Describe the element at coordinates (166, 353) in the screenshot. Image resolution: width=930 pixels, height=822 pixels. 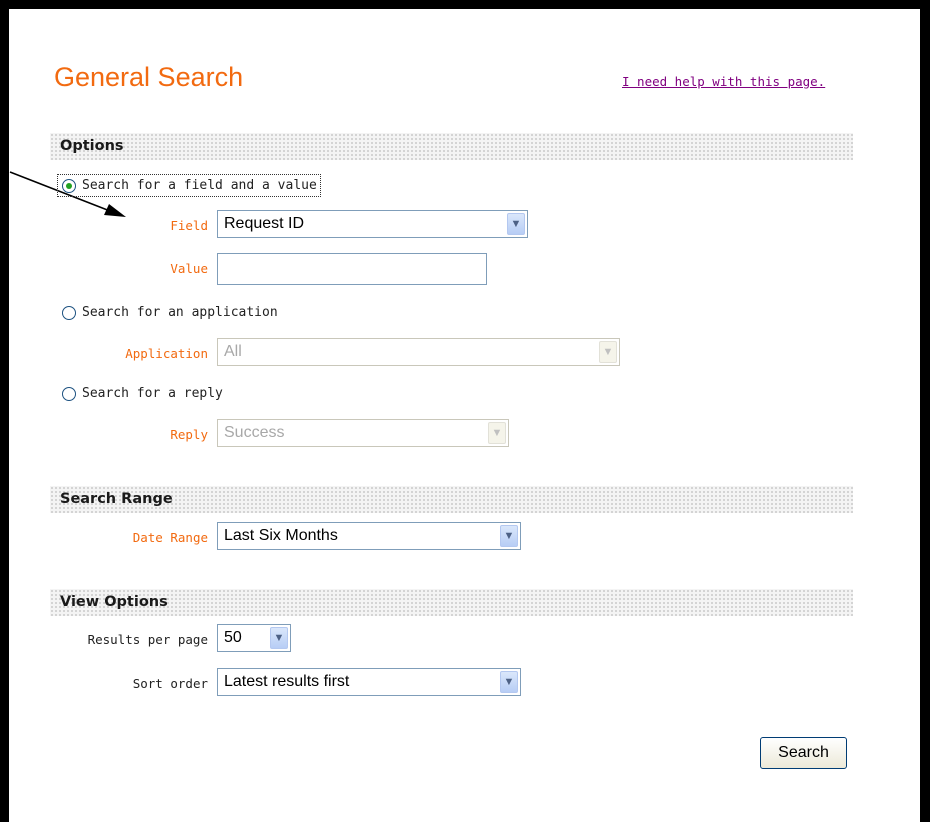
I see `application-label: Application` at that location.